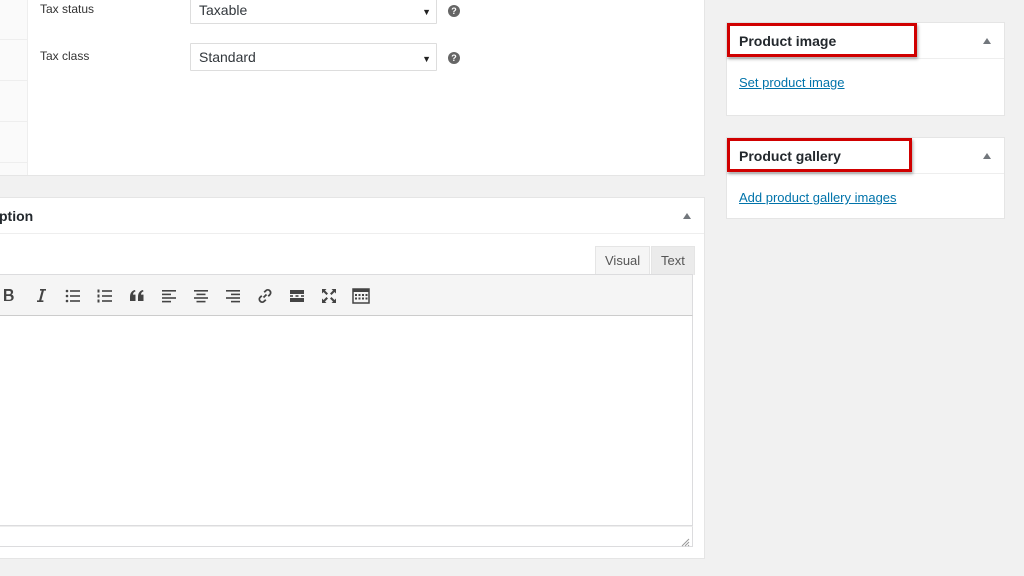 The height and width of the screenshot is (576, 1024). What do you see at coordinates (10, 296) in the screenshot?
I see `bold-icon` at bounding box center [10, 296].